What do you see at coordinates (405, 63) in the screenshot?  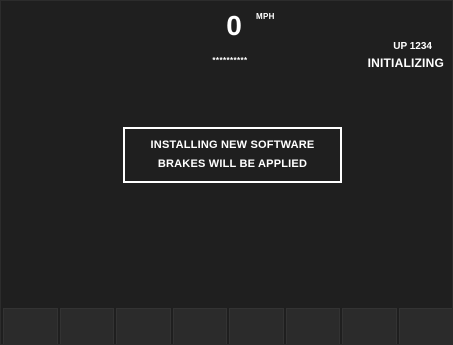 I see `locomotive-status: INITIALIZING` at bounding box center [405, 63].